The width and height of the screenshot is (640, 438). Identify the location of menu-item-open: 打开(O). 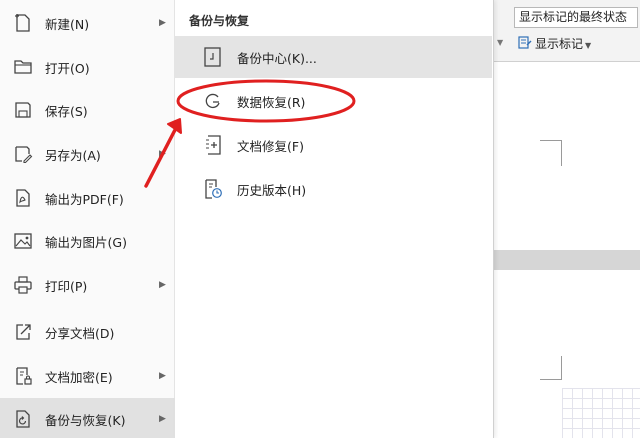
(87, 67).